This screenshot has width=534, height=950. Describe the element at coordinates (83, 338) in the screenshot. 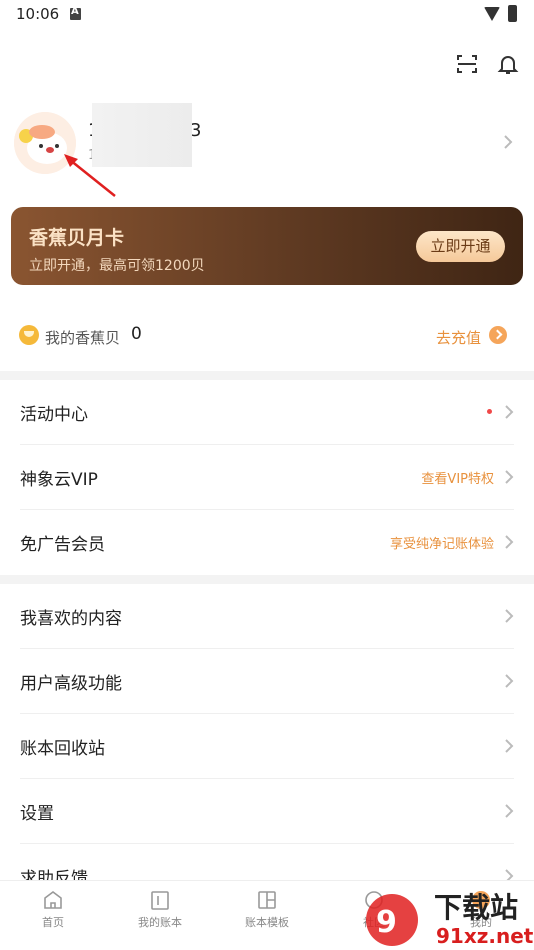

I see `balance-label: 我的香蕉贝` at that location.